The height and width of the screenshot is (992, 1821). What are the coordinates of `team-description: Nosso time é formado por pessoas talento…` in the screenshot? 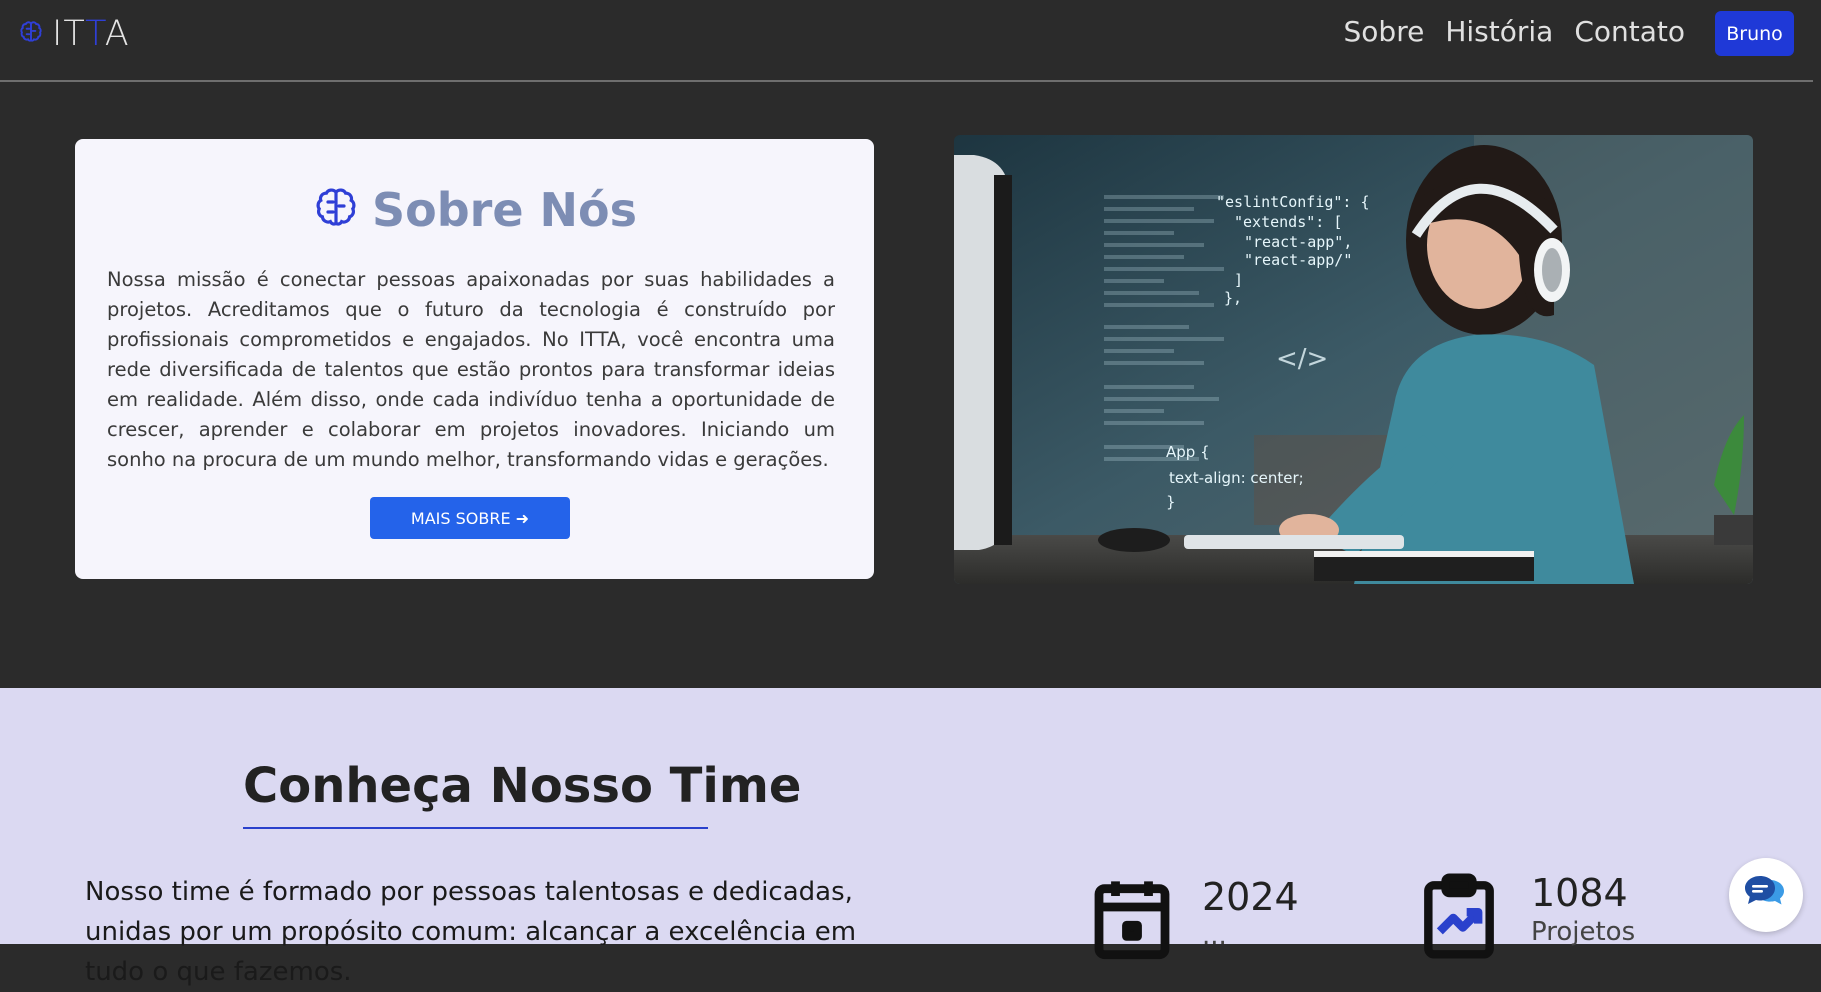 It's located at (471, 932).